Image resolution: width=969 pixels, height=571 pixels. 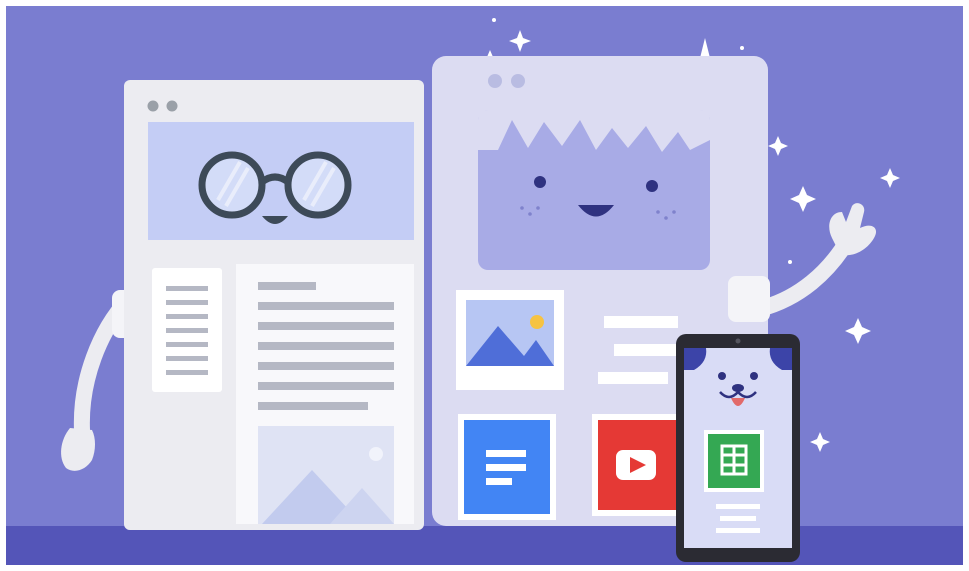 What do you see at coordinates (738, 448) in the screenshot?
I see `phone-character` at bounding box center [738, 448].